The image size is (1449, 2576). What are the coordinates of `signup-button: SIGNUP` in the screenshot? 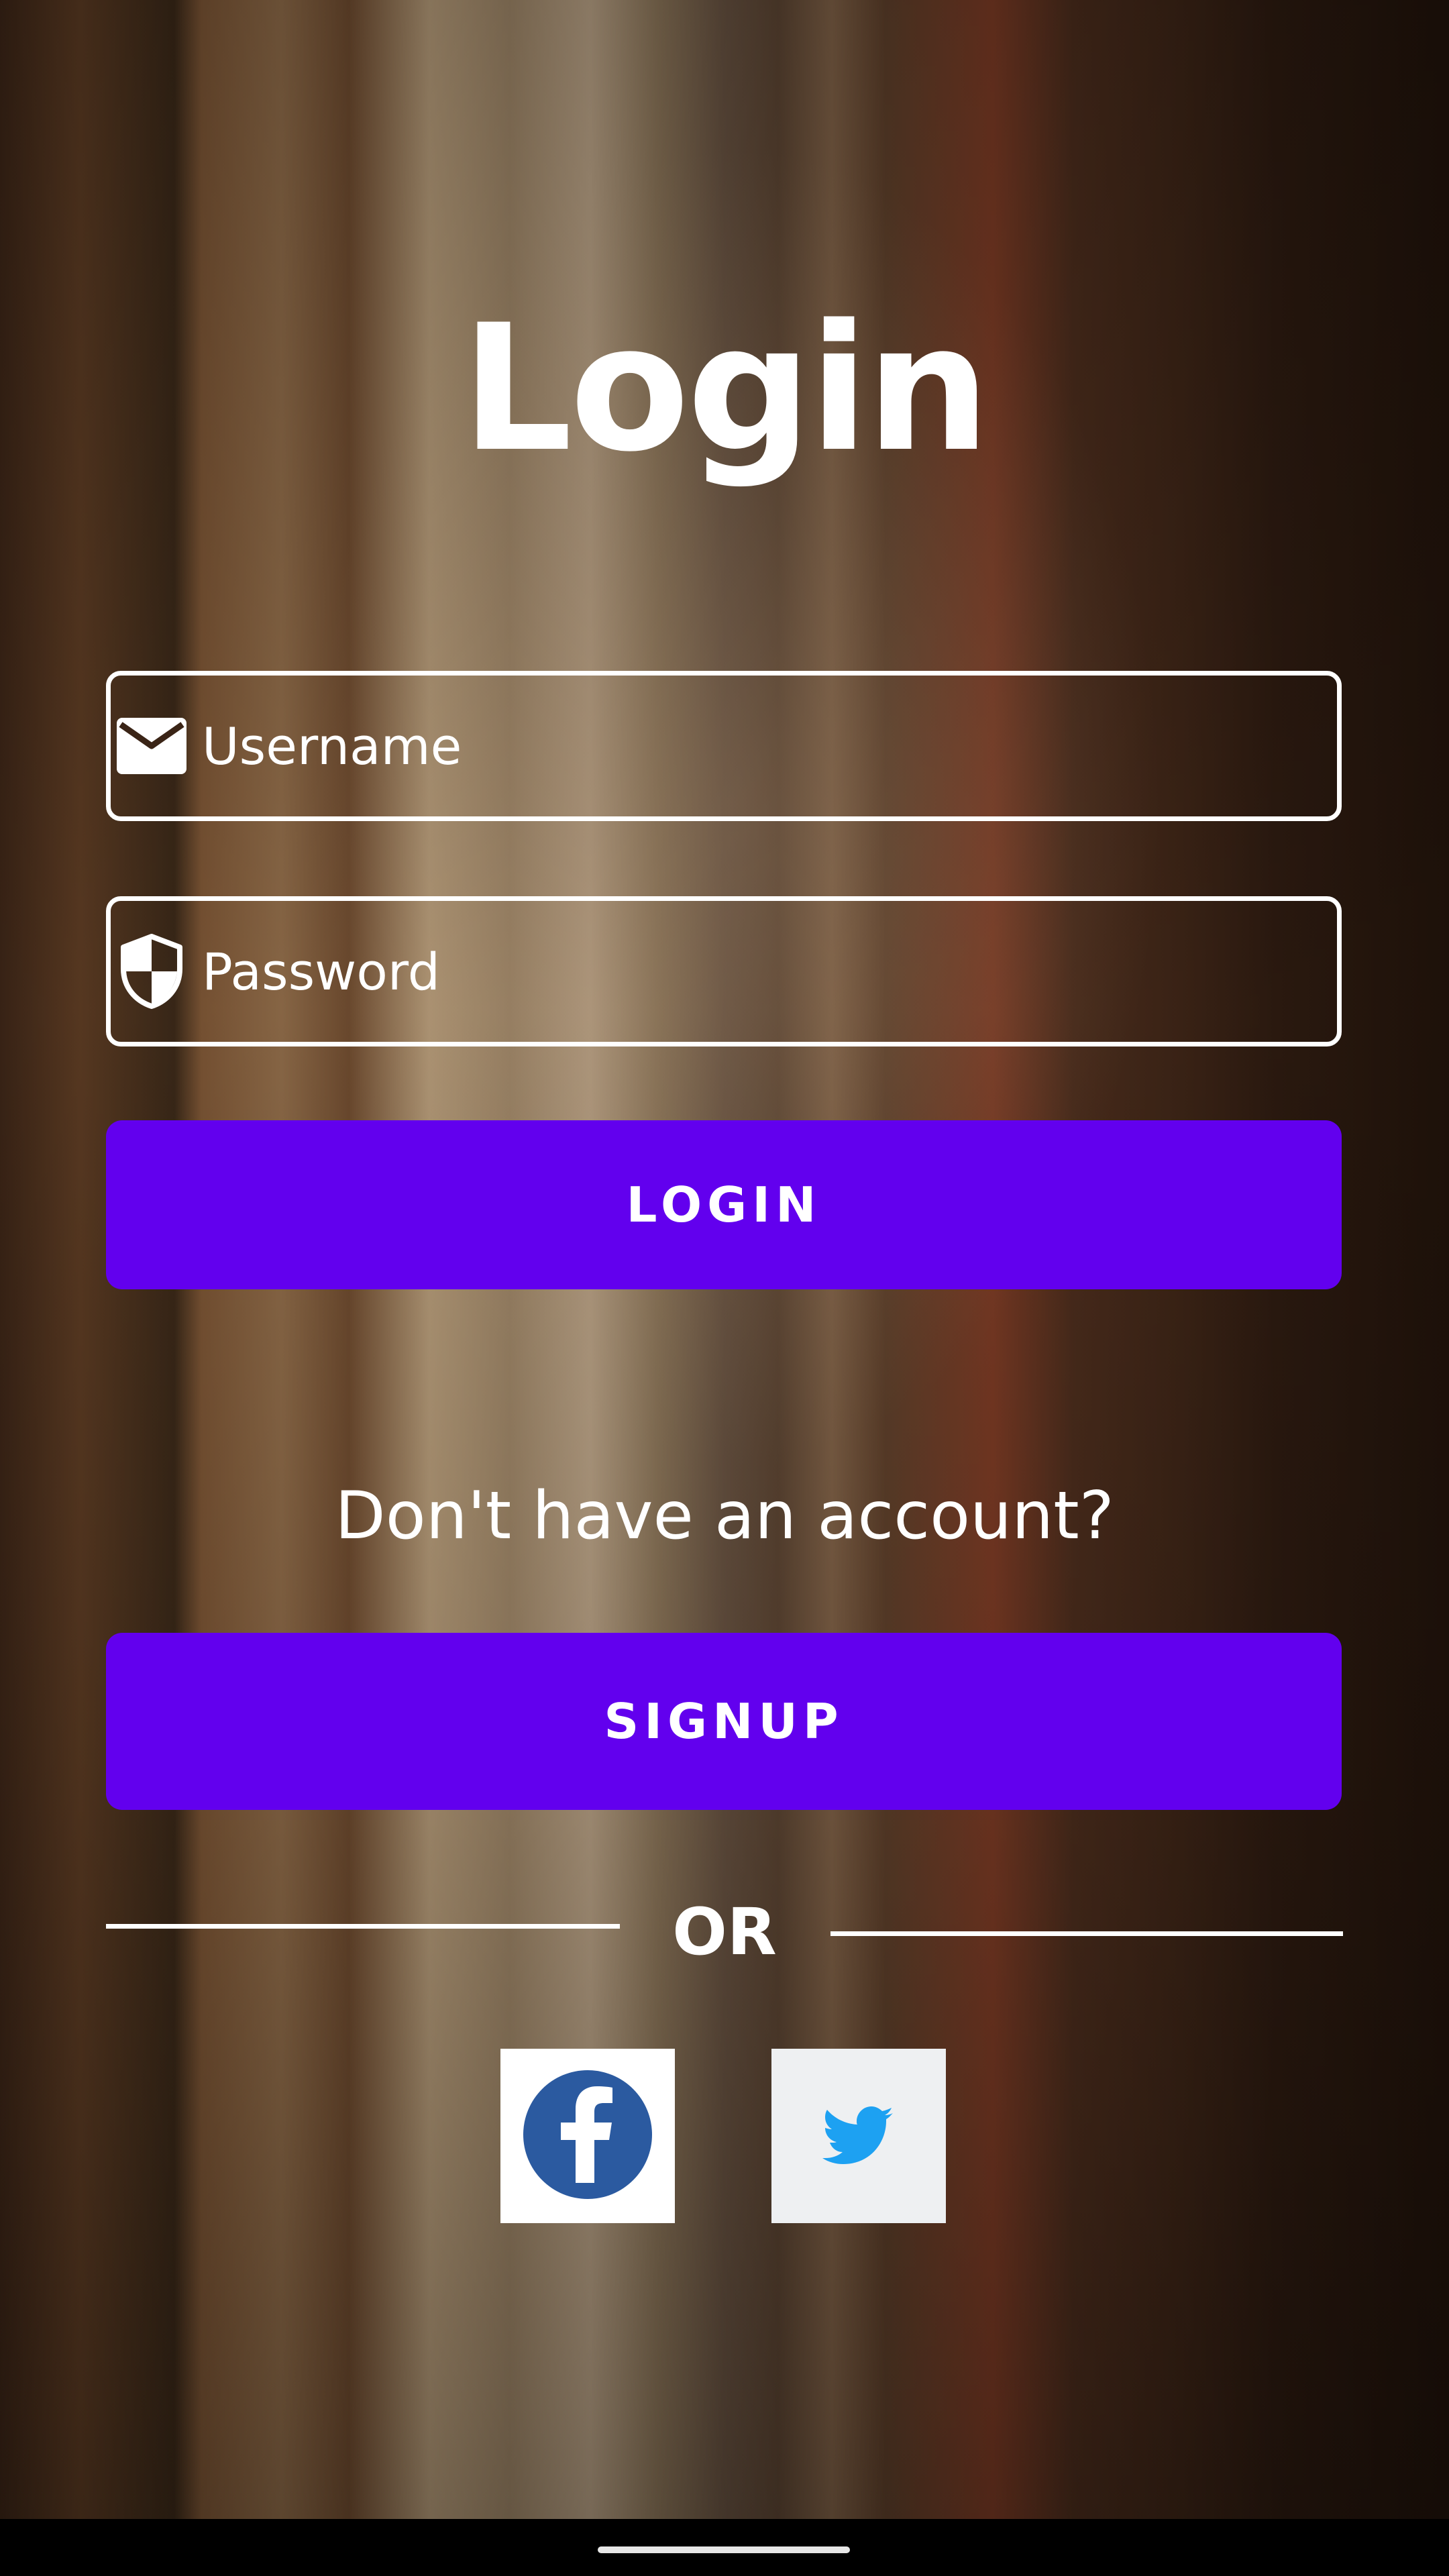 It's located at (724, 1721).